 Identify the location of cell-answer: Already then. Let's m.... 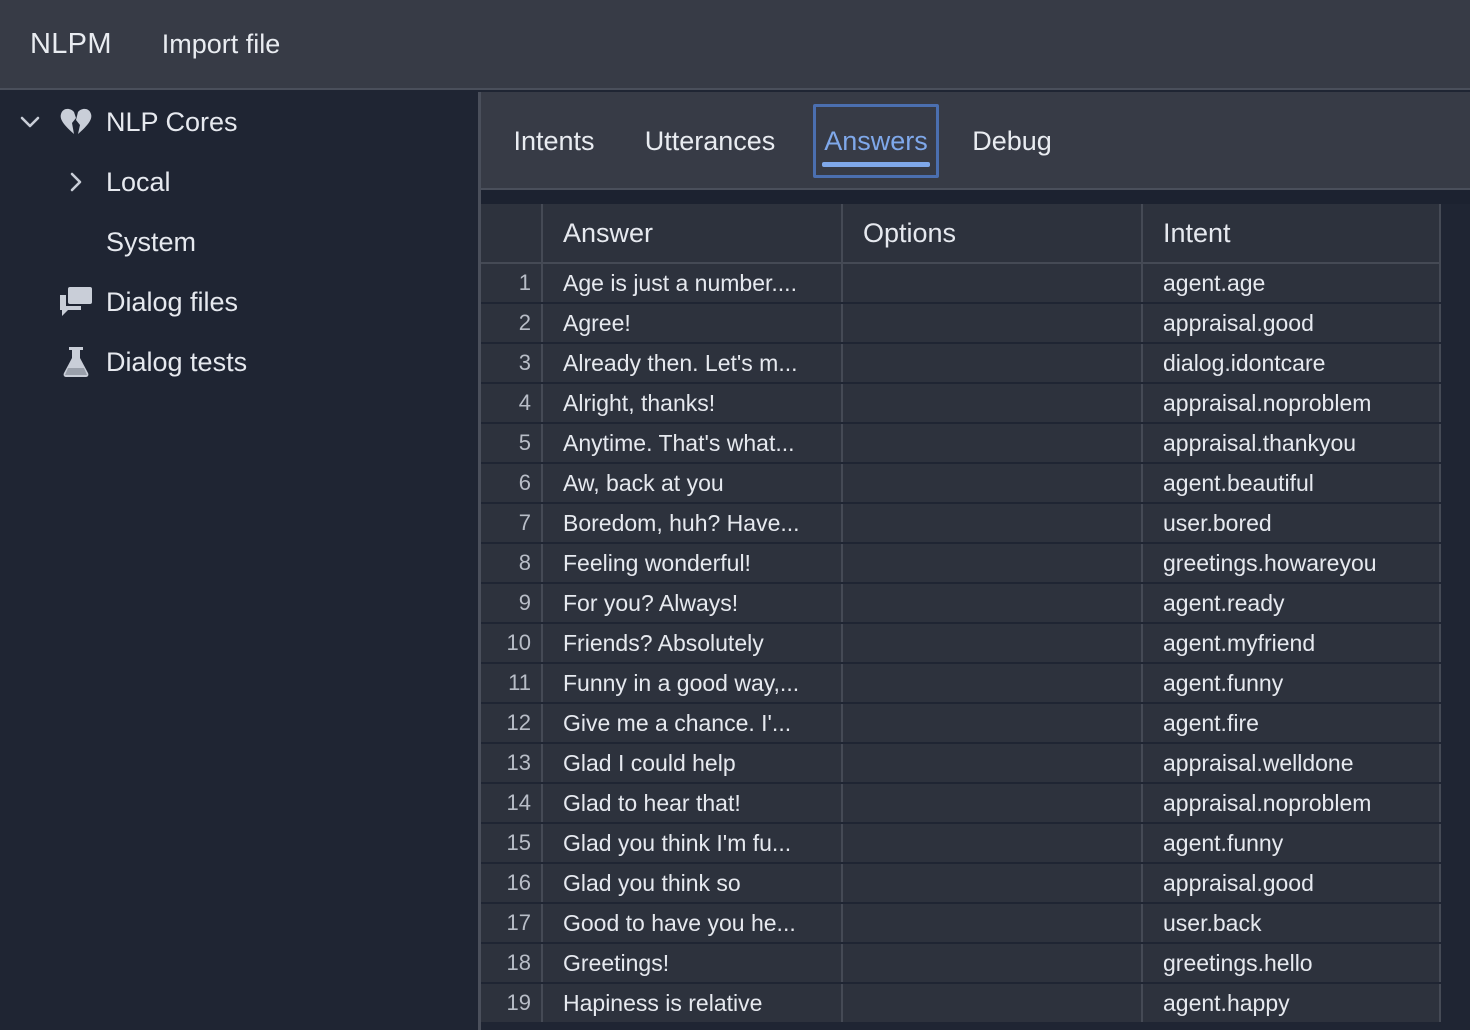
(693, 363).